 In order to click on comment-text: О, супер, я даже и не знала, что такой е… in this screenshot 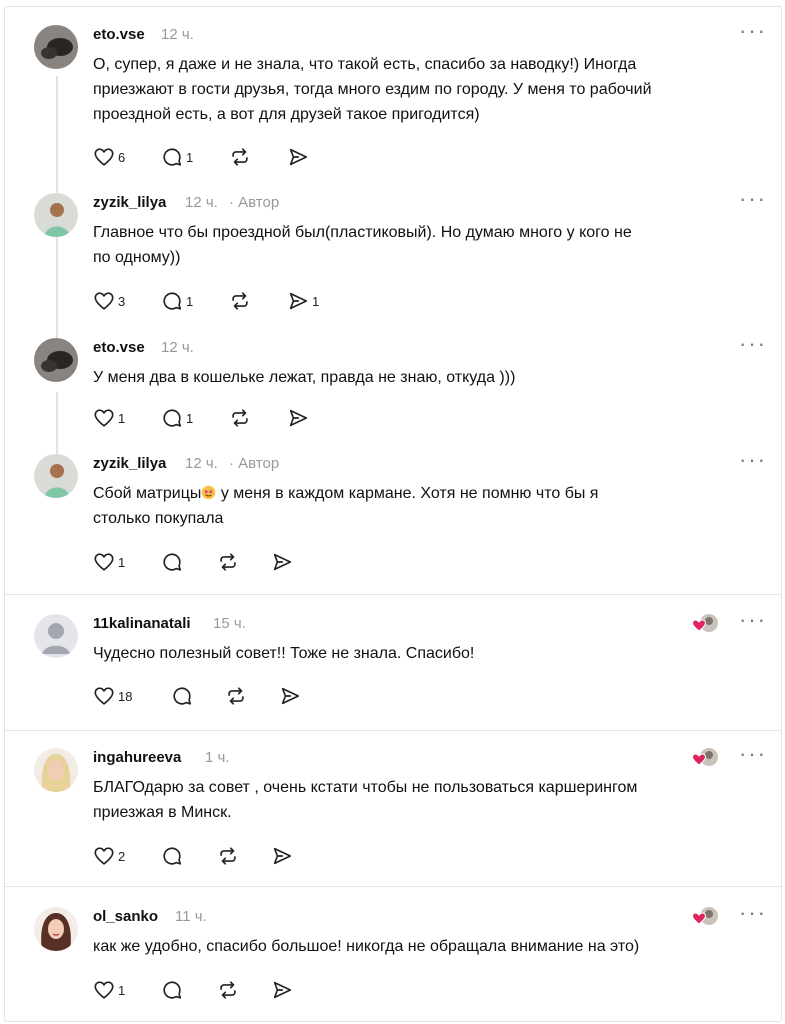, I will do `click(372, 89)`.